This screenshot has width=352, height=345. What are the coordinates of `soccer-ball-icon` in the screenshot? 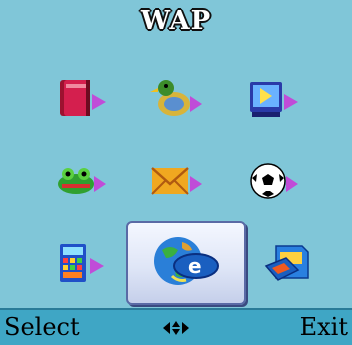 It's located at (274, 181).